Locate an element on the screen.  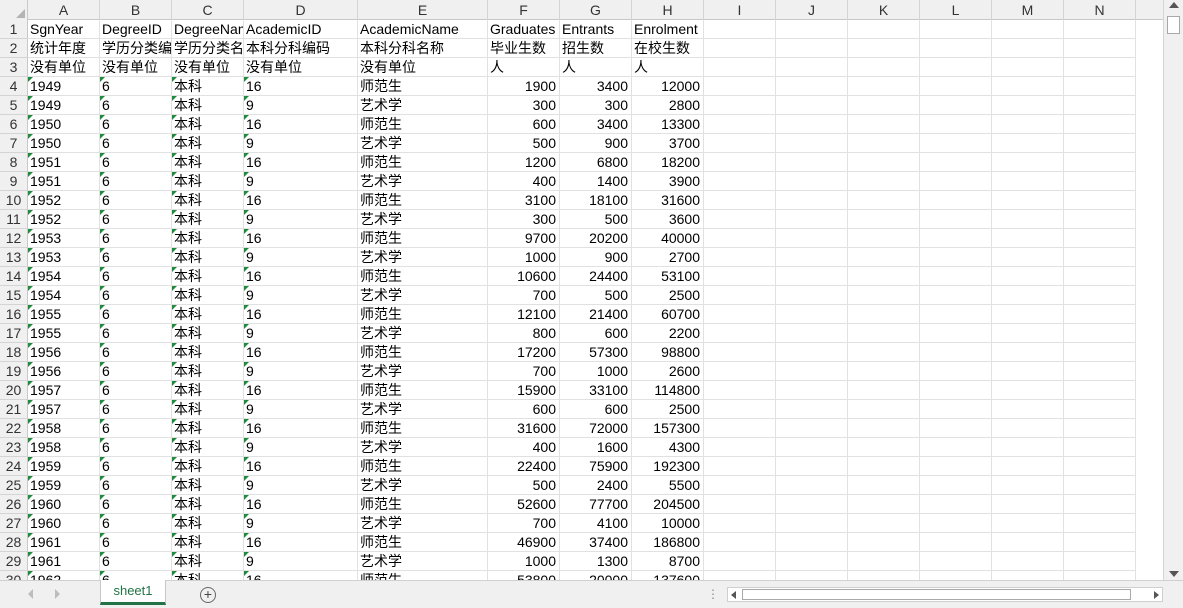
cell-i5 is located at coordinates (740, 105).